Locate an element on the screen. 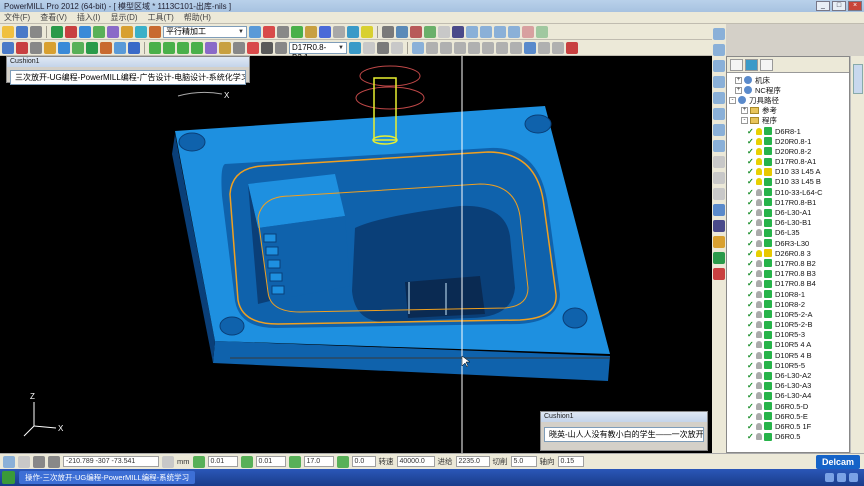  calculator-icon is located at coordinates (106, 47).